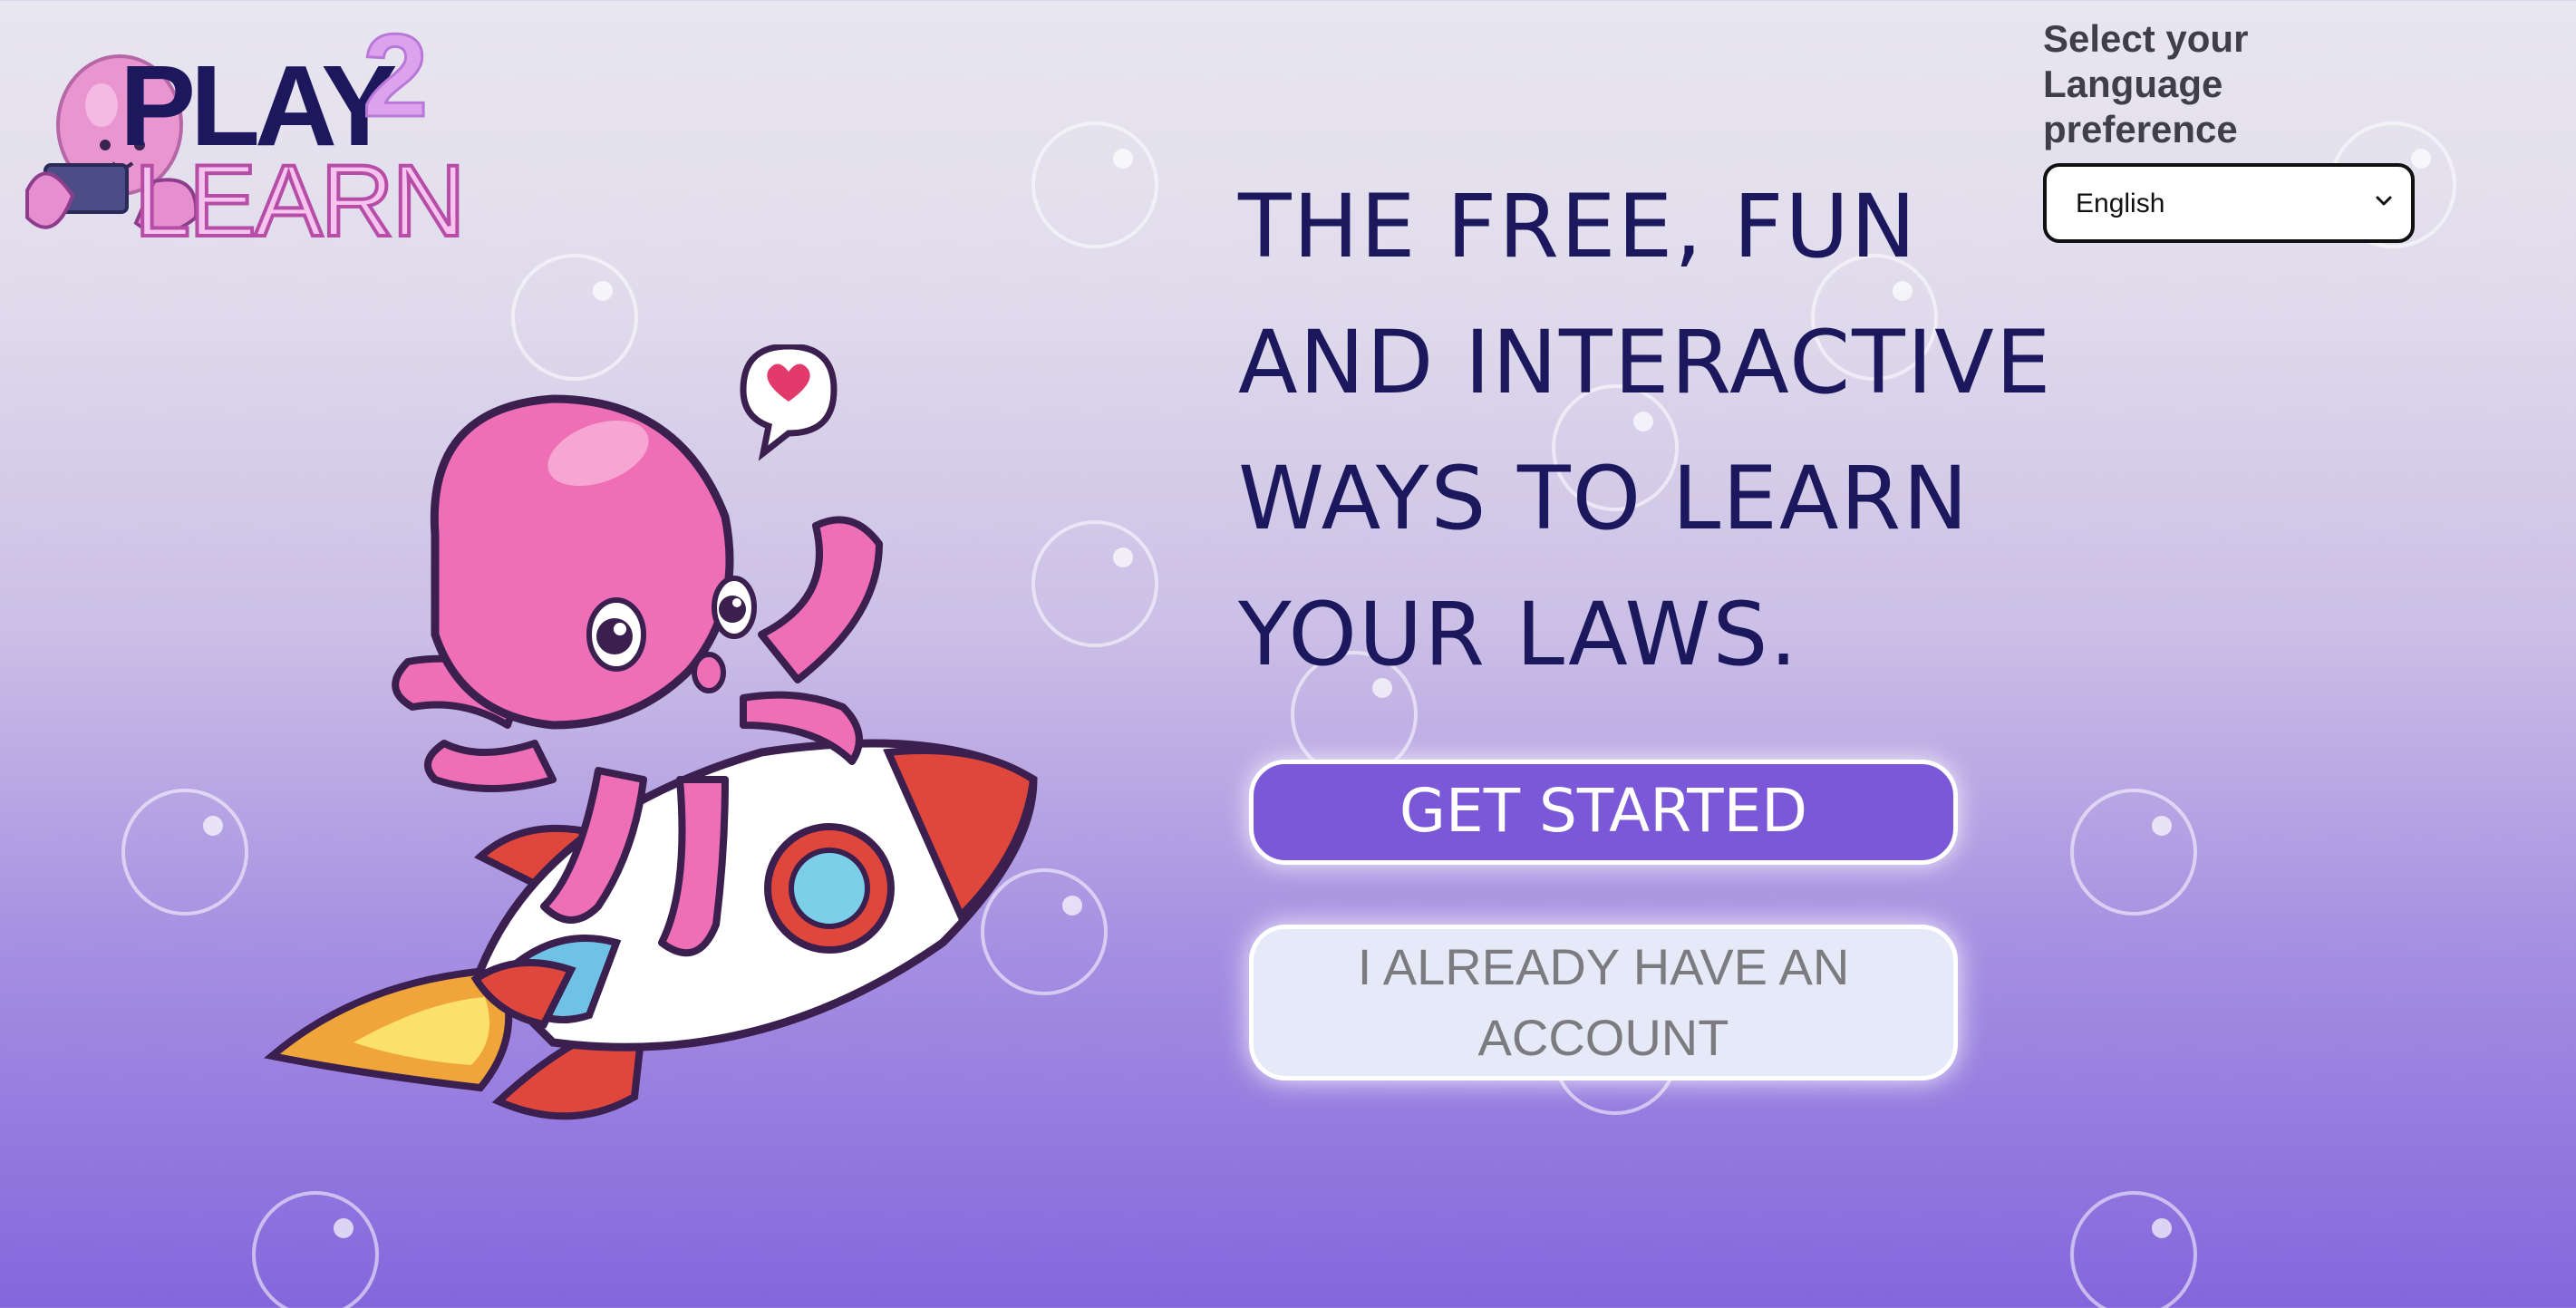 The height and width of the screenshot is (1308, 2576). I want to click on already-have-account-button: I ALREADY HAVE AN ACCOUNT, so click(1603, 1002).